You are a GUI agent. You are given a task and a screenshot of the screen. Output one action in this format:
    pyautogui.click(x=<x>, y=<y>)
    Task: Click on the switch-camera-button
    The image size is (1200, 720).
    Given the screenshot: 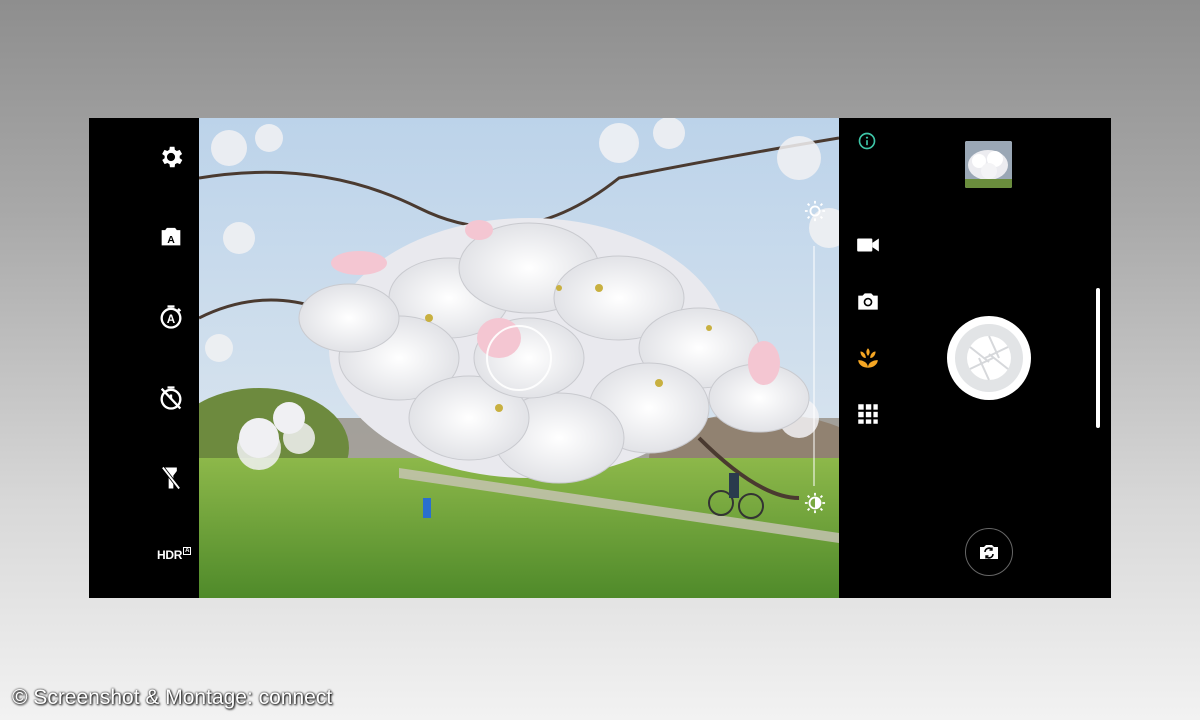 What is the action you would take?
    pyautogui.click(x=989, y=552)
    